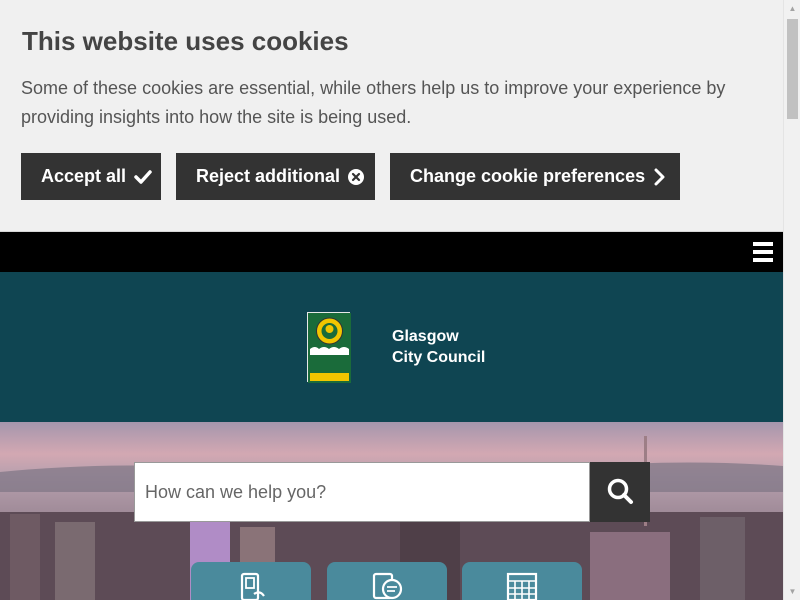 Image resolution: width=800 pixels, height=600 pixels. I want to click on search-button, so click(620, 492).